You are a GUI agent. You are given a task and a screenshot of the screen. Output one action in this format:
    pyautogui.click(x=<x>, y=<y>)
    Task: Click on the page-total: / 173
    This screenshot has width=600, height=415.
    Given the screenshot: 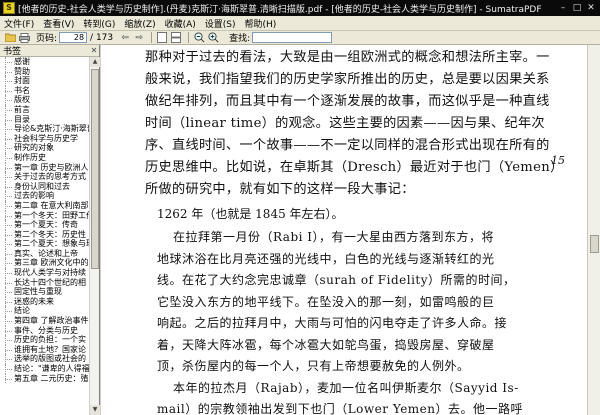 What is the action you would take?
    pyautogui.click(x=102, y=37)
    